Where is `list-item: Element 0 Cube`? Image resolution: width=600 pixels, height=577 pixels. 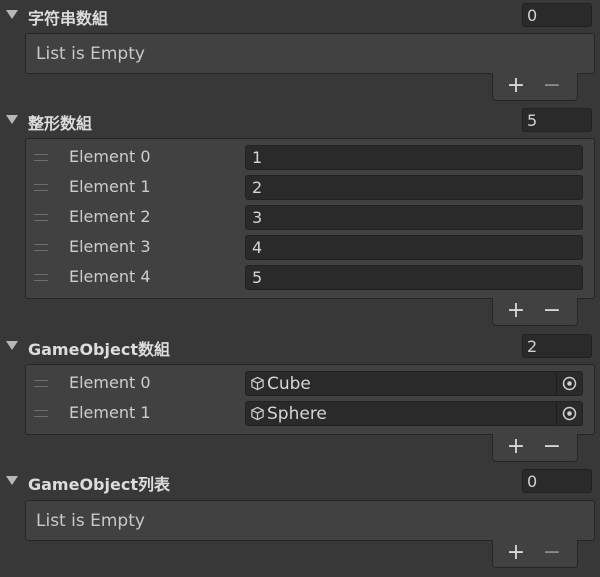 list-item: Element 0 Cube is located at coordinates (310, 383).